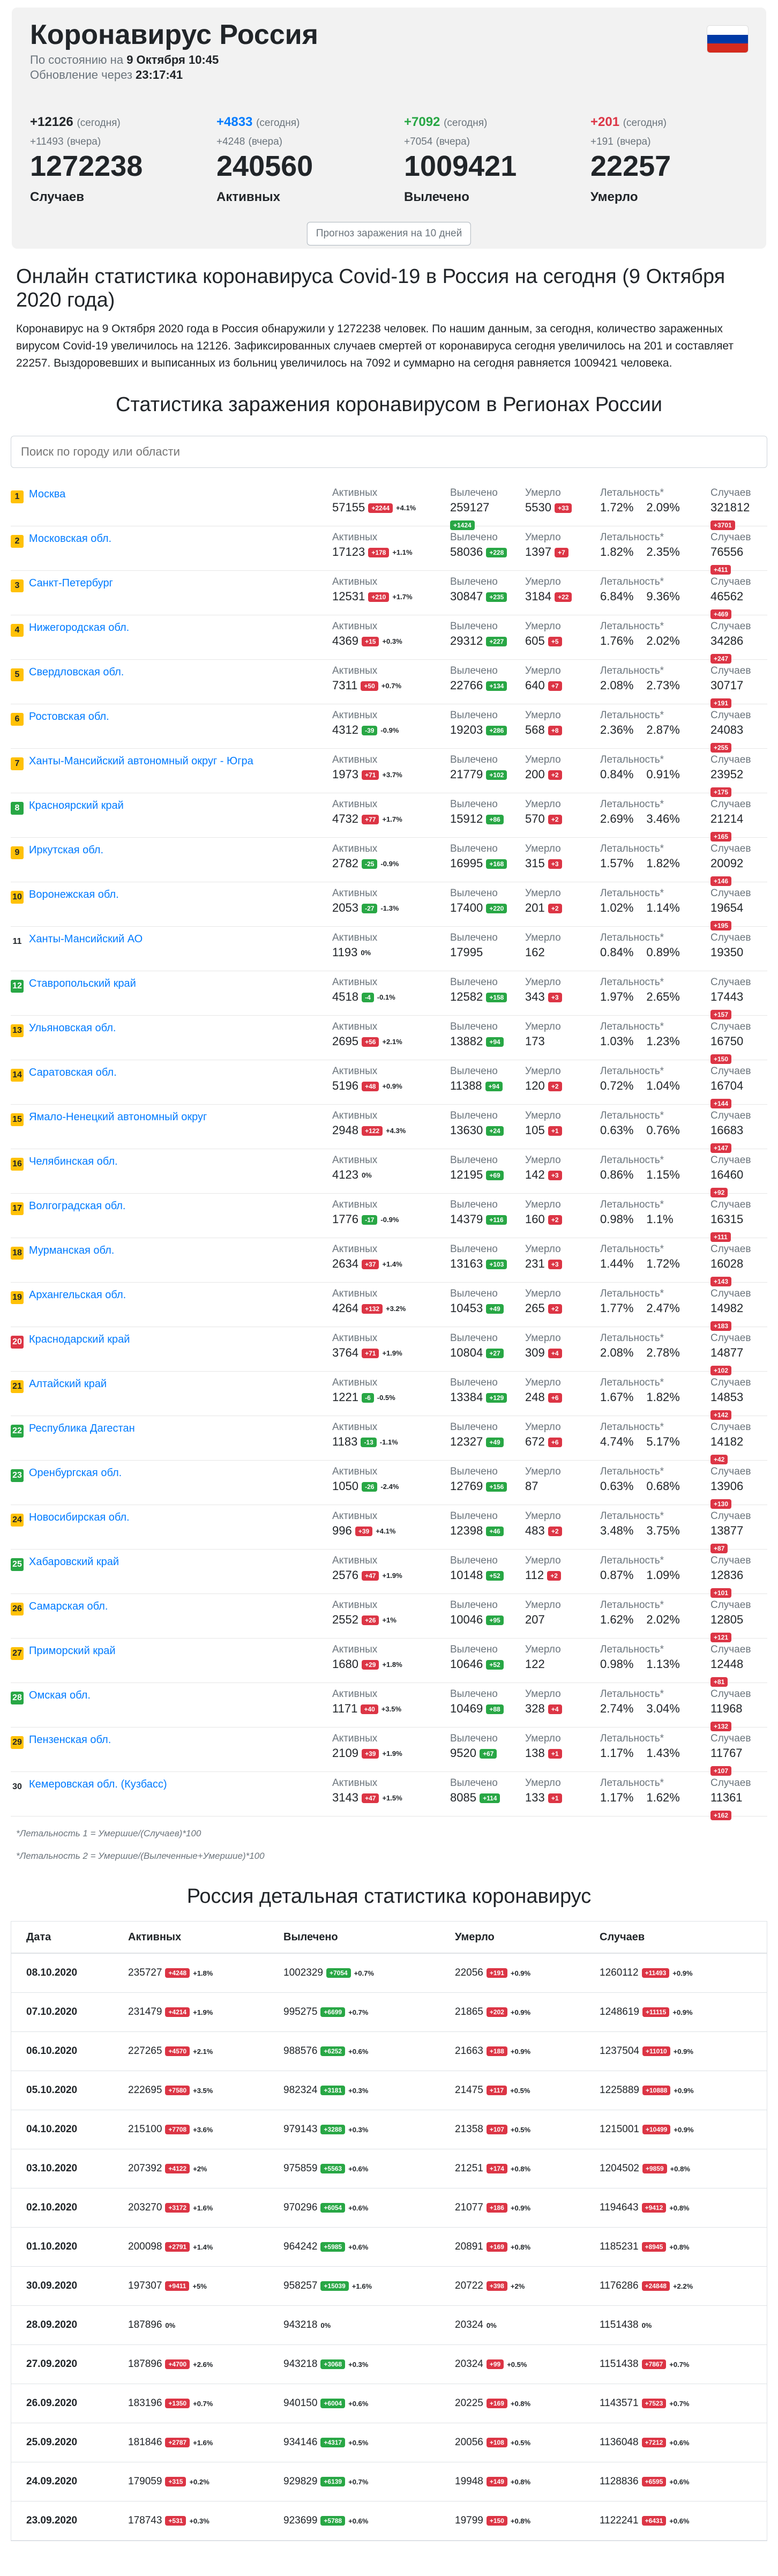  Describe the element at coordinates (178, 2247) in the screenshot. I see `daily-active-delta: +2791` at that location.